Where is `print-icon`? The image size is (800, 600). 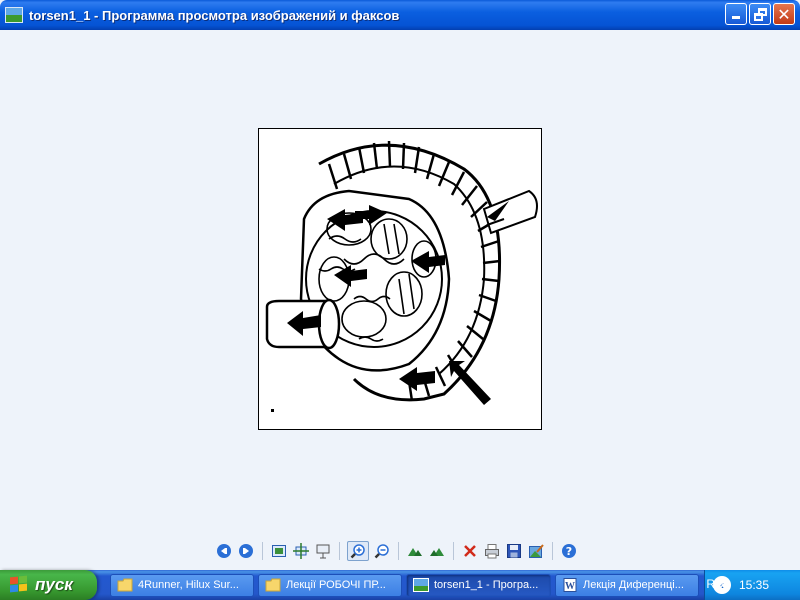
print-icon is located at coordinates (492, 551).